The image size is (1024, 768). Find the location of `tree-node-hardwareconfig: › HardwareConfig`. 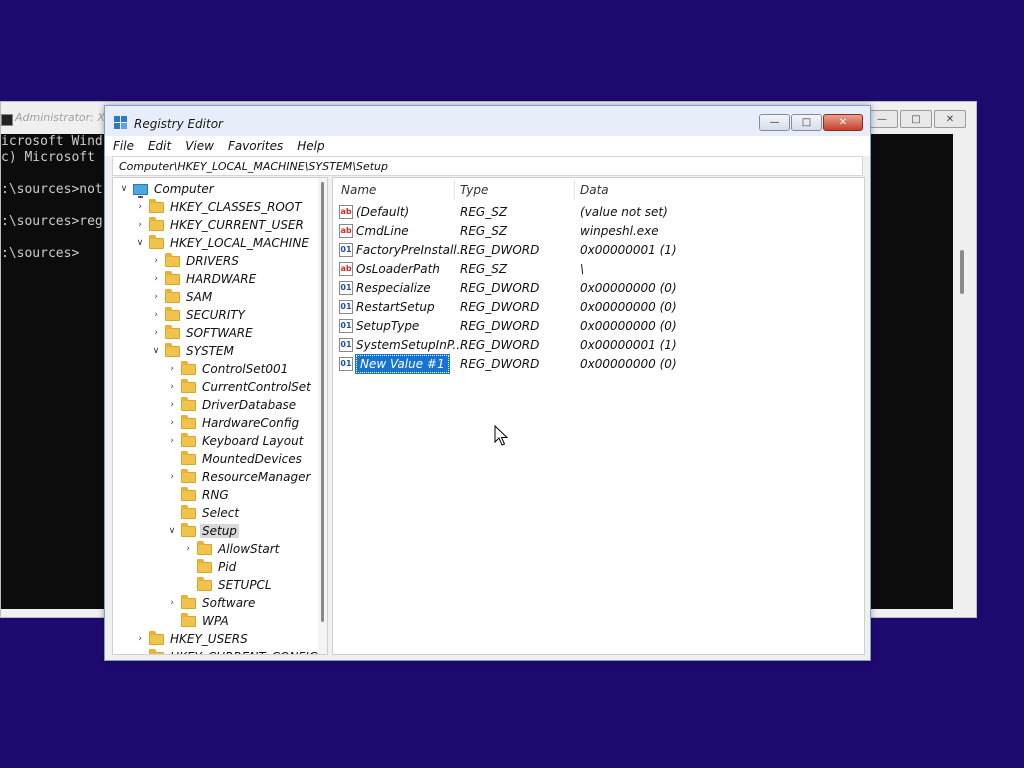

tree-node-hardwareconfig: › HardwareConfig is located at coordinates (234, 423).